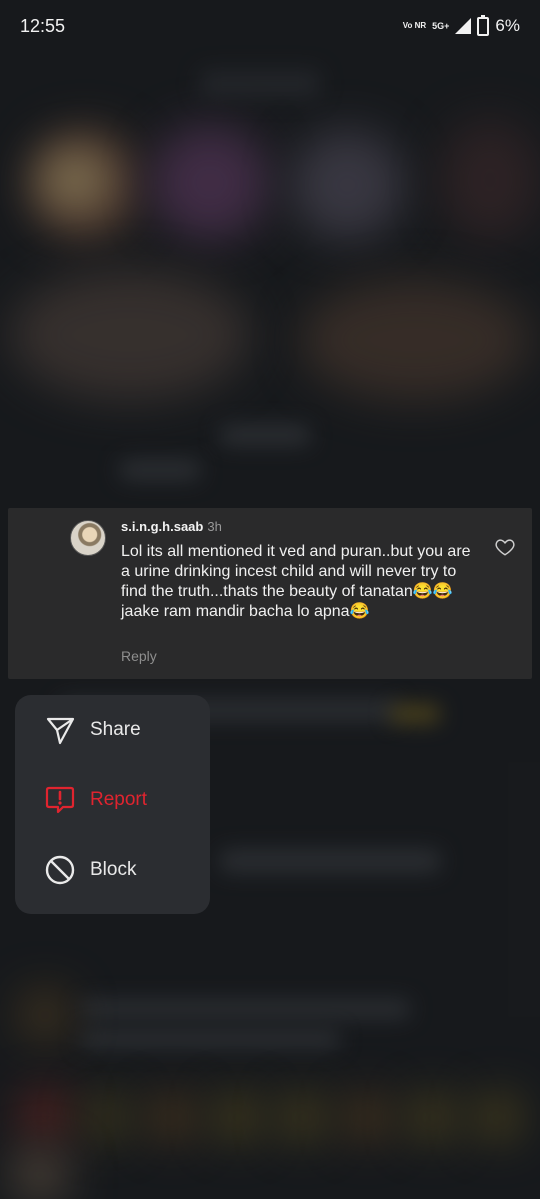 The height and width of the screenshot is (1199, 540). What do you see at coordinates (463, 26) in the screenshot?
I see `signal-icon` at bounding box center [463, 26].